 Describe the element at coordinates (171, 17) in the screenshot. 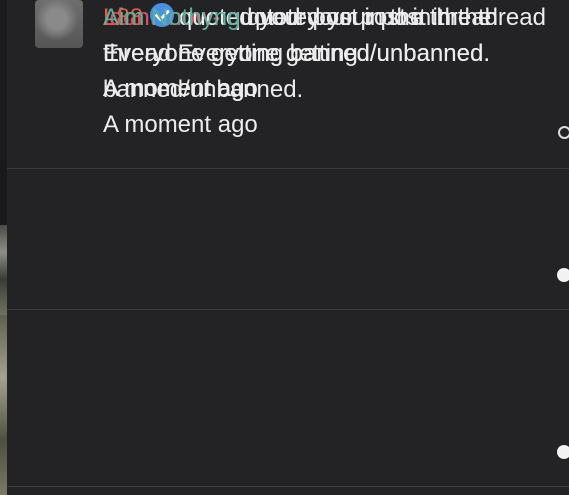

I see `username-link: Aim Nothyng` at that location.